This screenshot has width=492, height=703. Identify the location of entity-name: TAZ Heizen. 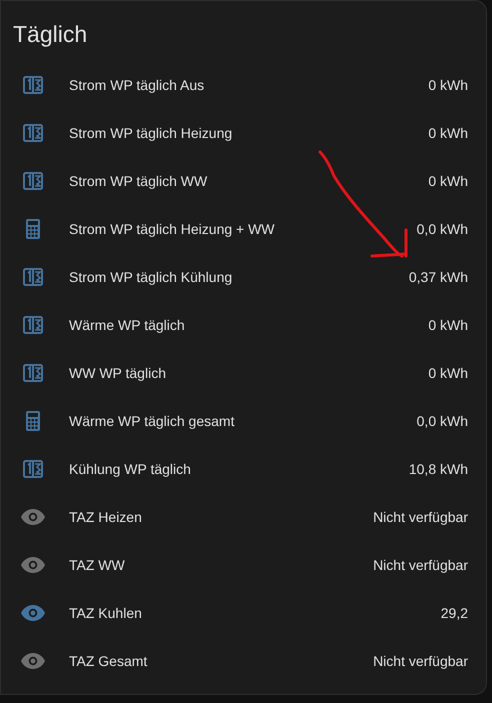
(106, 517).